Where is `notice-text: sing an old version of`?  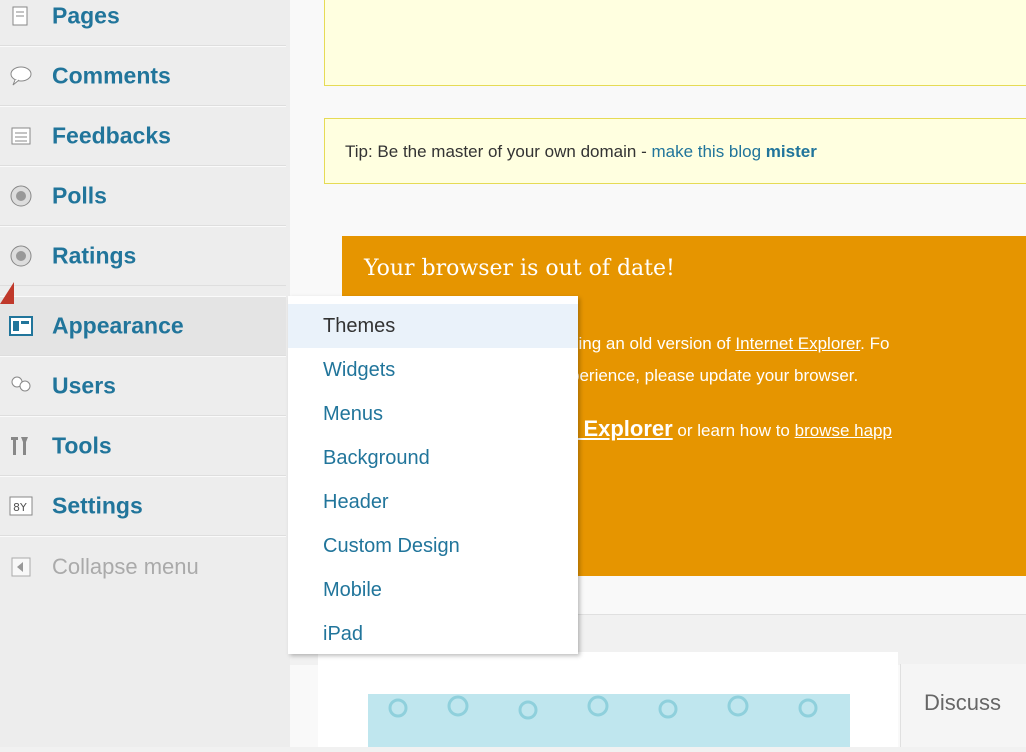
notice-text: sing an old version of is located at coordinates (653, 343).